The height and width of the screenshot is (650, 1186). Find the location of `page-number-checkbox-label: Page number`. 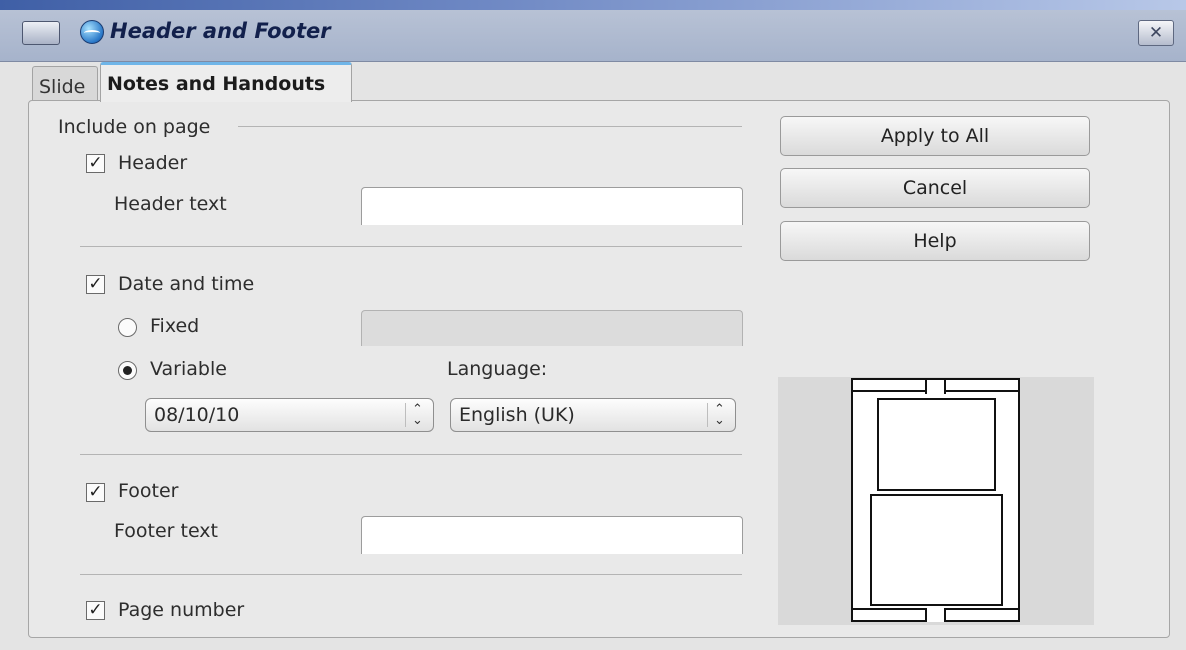

page-number-checkbox-label: Page number is located at coordinates (181, 610).